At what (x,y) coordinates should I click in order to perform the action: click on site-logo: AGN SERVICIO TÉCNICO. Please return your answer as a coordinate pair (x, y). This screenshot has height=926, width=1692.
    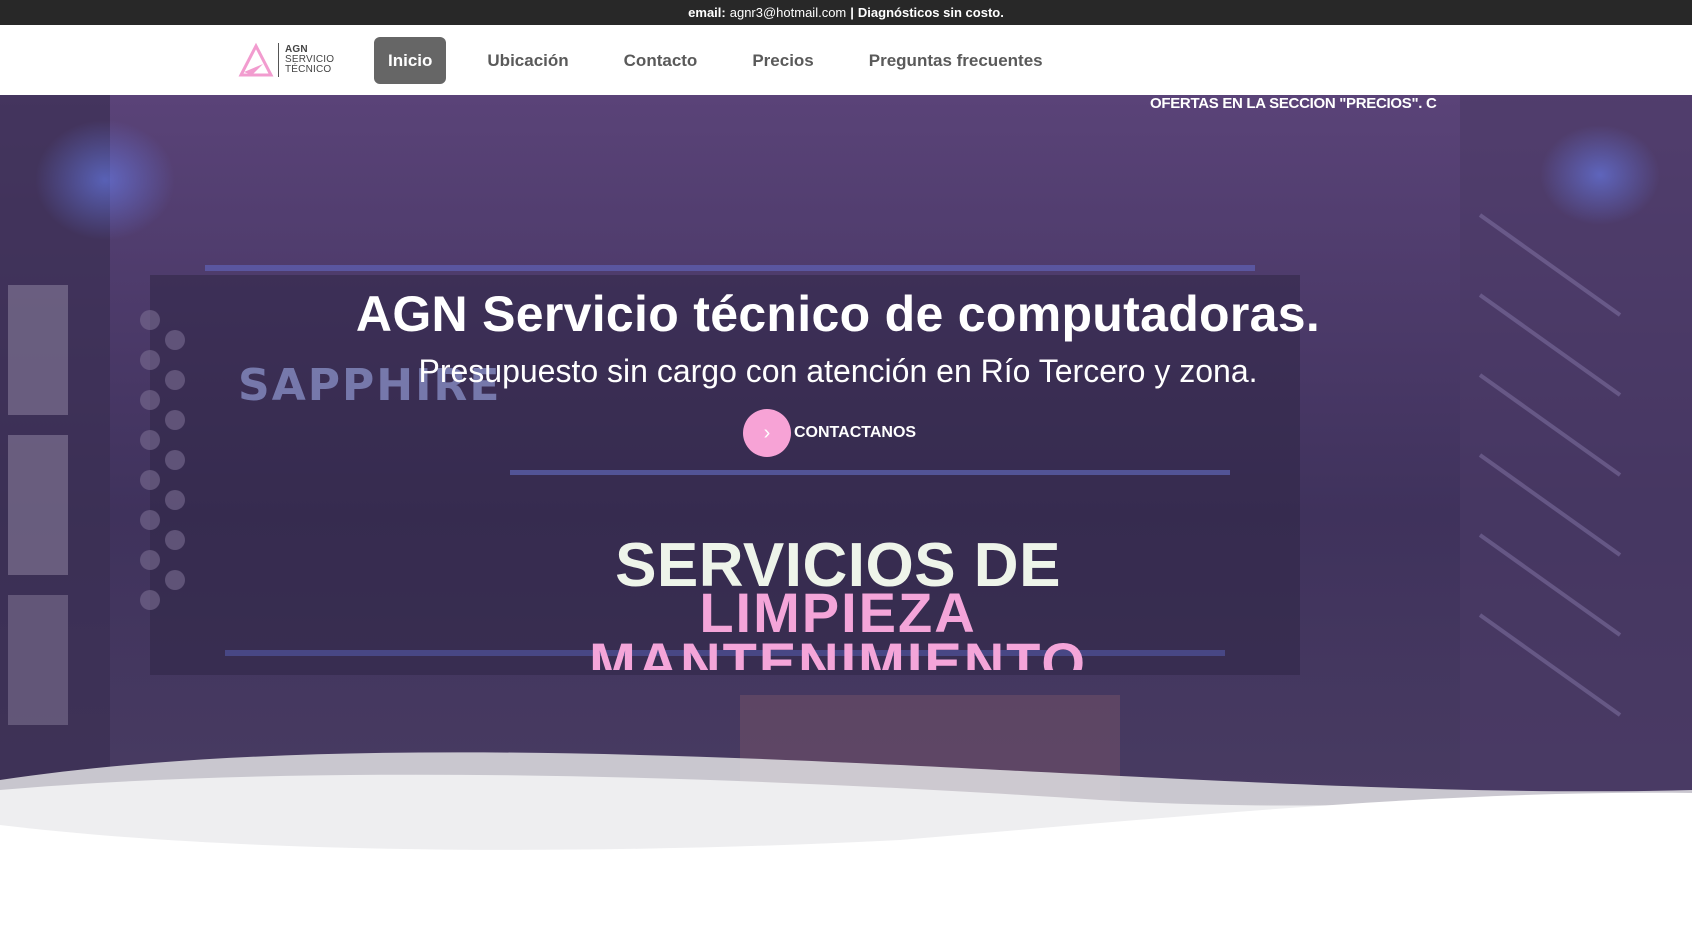
    Looking at the image, I should click on (288, 60).